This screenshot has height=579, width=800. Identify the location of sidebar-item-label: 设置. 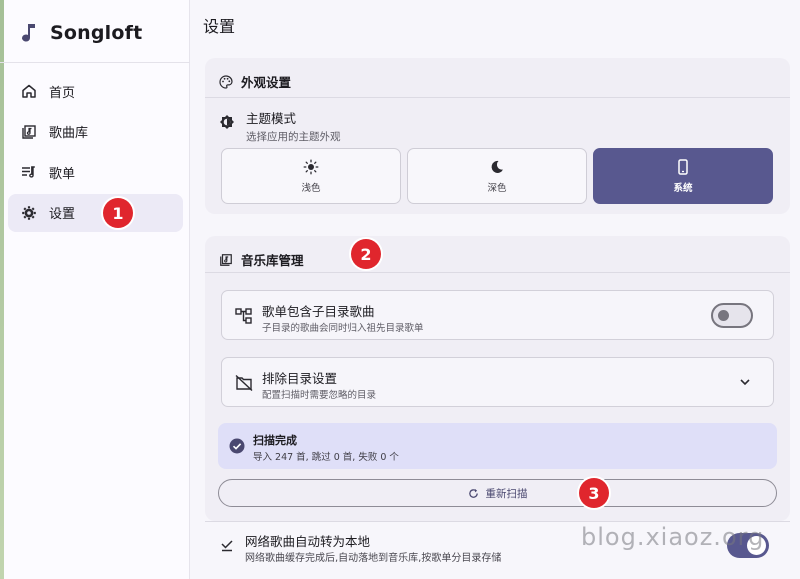
(62, 214).